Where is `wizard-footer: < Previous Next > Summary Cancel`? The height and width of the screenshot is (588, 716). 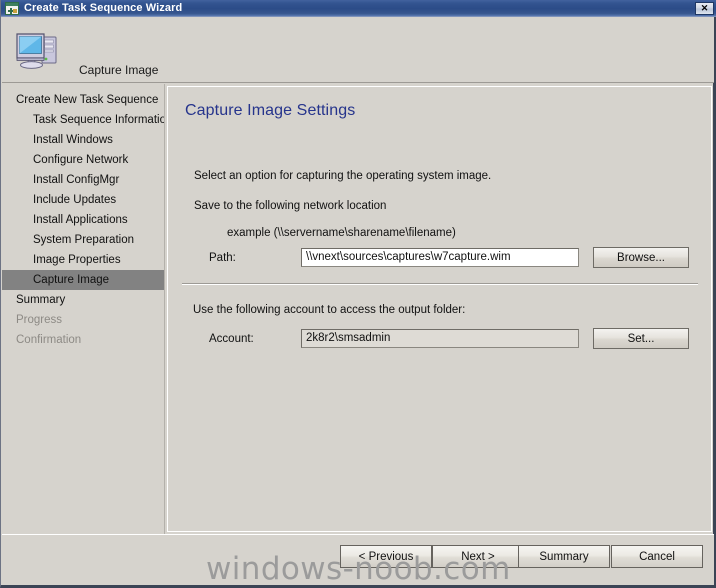 wizard-footer: < Previous Next > Summary Cancel is located at coordinates (358, 559).